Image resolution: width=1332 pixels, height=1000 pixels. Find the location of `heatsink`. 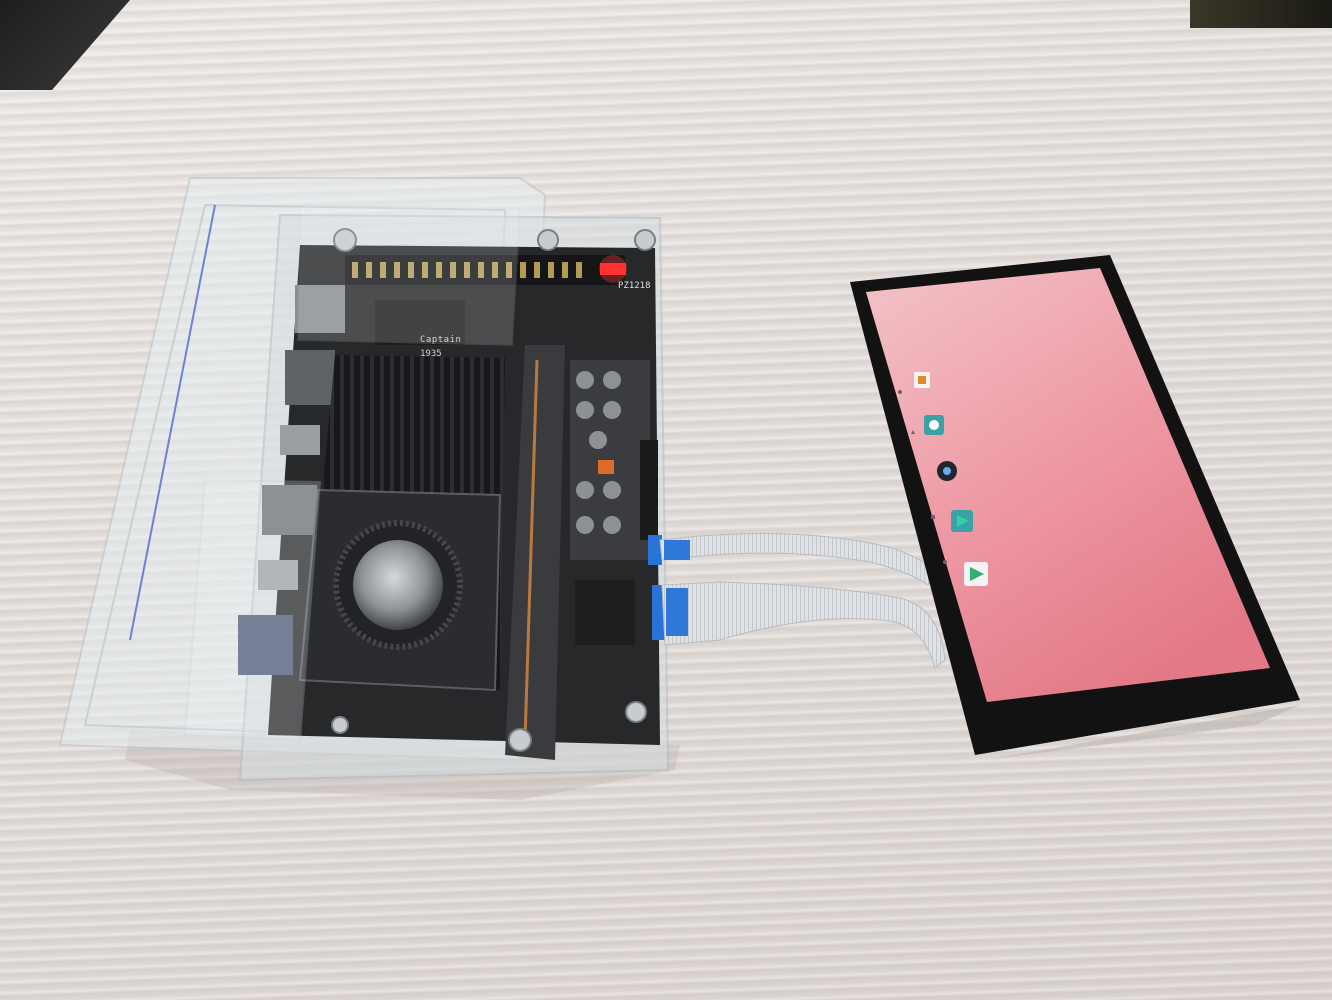

heatsink is located at coordinates (401, 523).